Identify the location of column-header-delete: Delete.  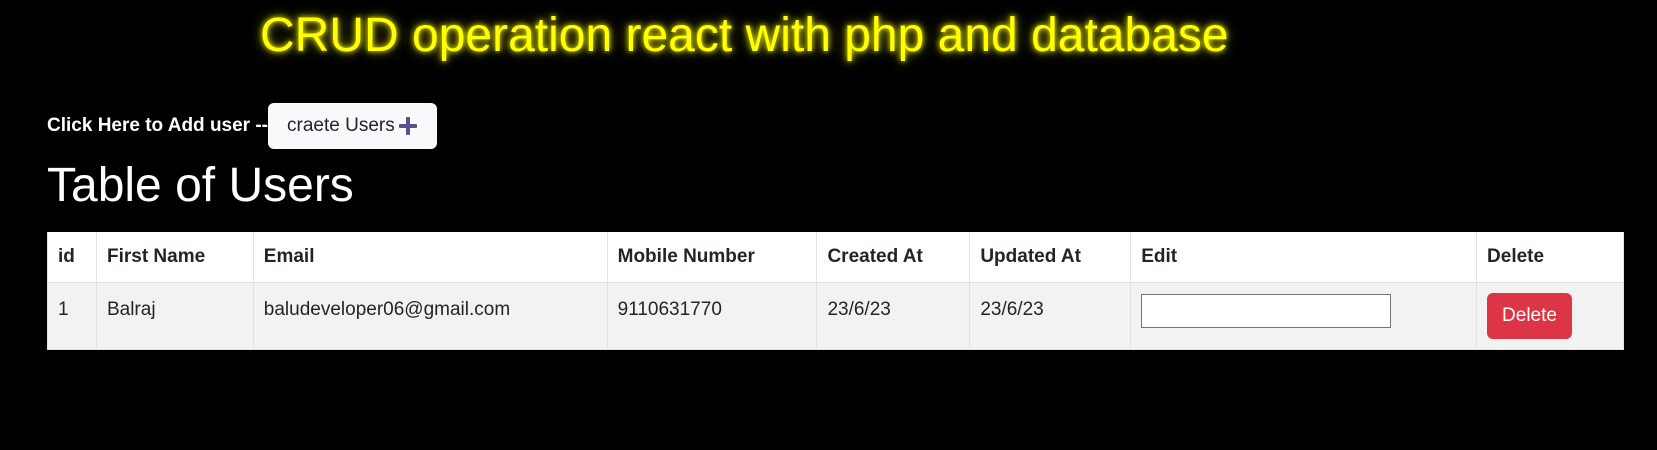
(1550, 257).